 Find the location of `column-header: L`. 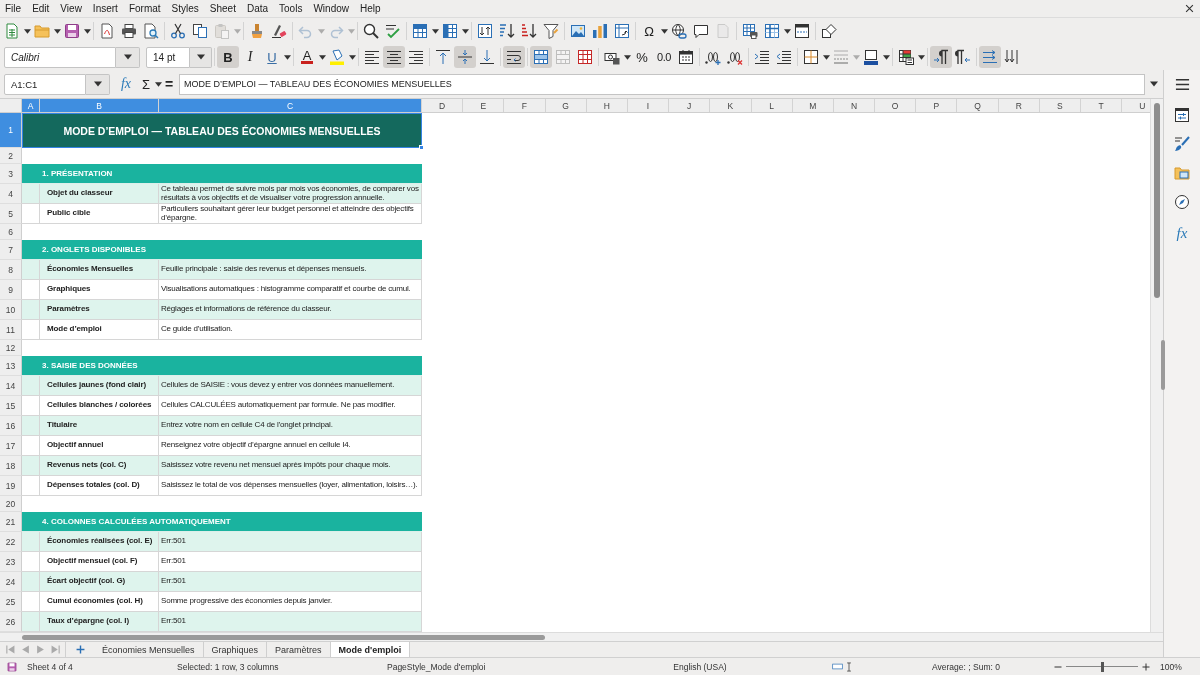

column-header: L is located at coordinates (772, 105).